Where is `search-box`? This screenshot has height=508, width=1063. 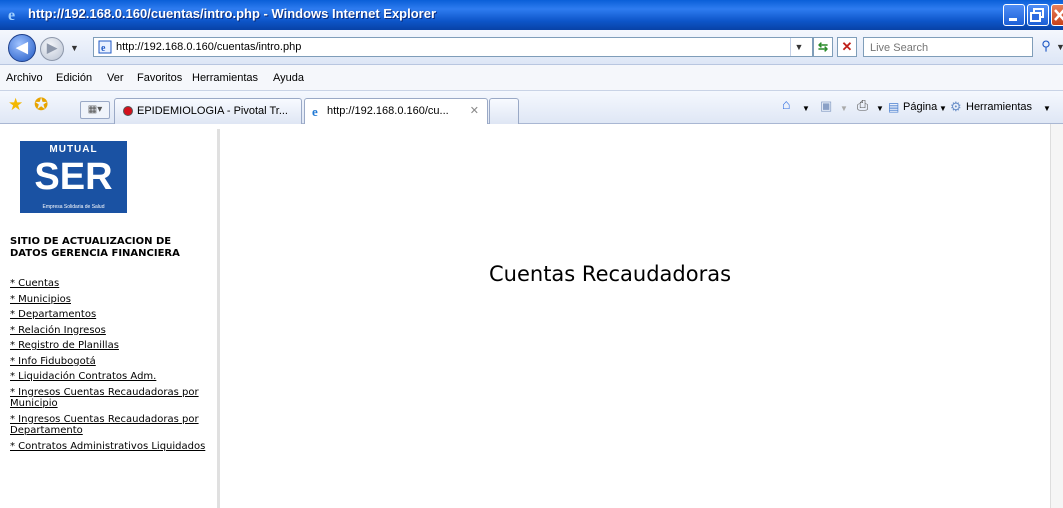
search-box is located at coordinates (948, 47).